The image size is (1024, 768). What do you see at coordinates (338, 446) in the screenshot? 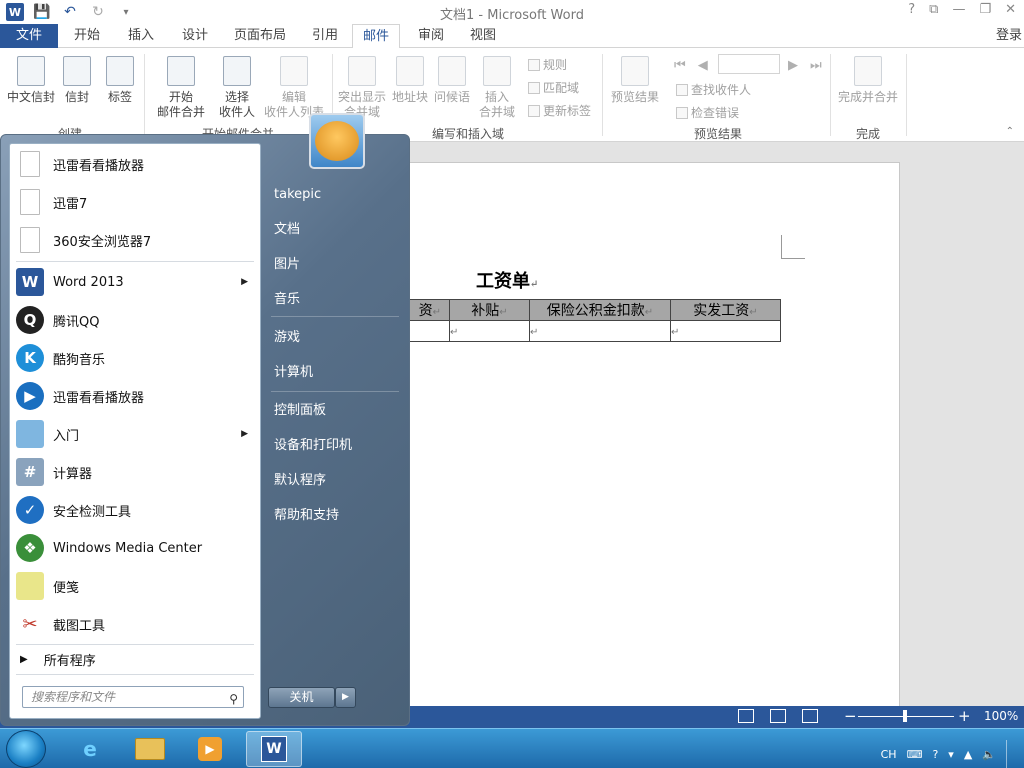
I see `place-devices-printers: 设备和打印机` at bounding box center [338, 446].